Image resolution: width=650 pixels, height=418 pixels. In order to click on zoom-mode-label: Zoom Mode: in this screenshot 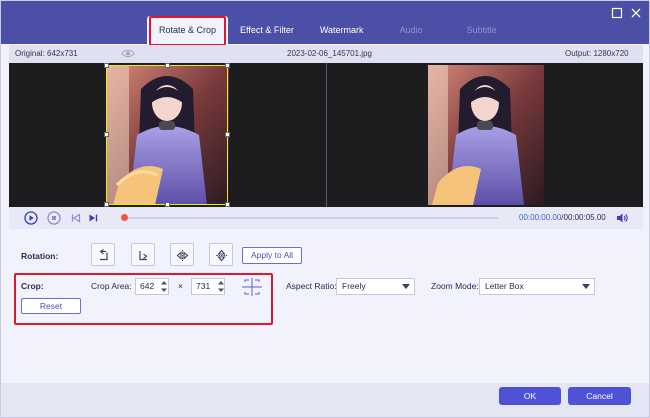, I will do `click(455, 286)`.